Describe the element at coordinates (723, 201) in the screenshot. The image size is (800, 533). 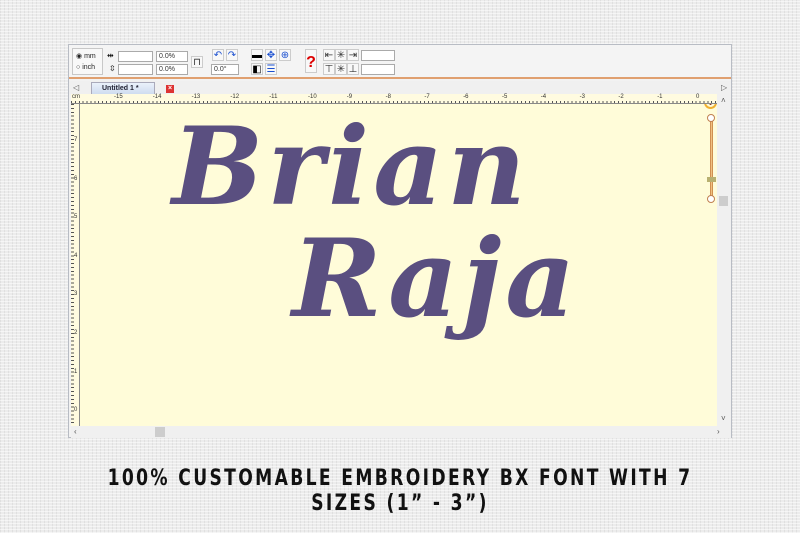
I see `vertical-scroll-thumb` at that location.